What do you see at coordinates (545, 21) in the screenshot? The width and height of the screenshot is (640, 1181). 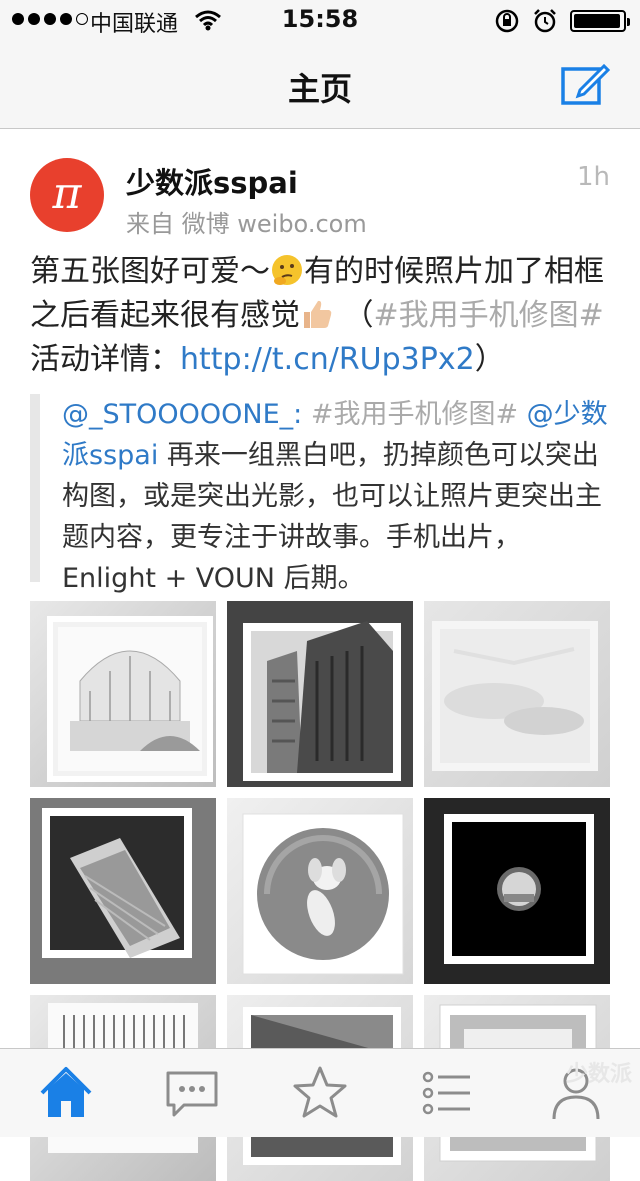 I see `alarm-icon` at bounding box center [545, 21].